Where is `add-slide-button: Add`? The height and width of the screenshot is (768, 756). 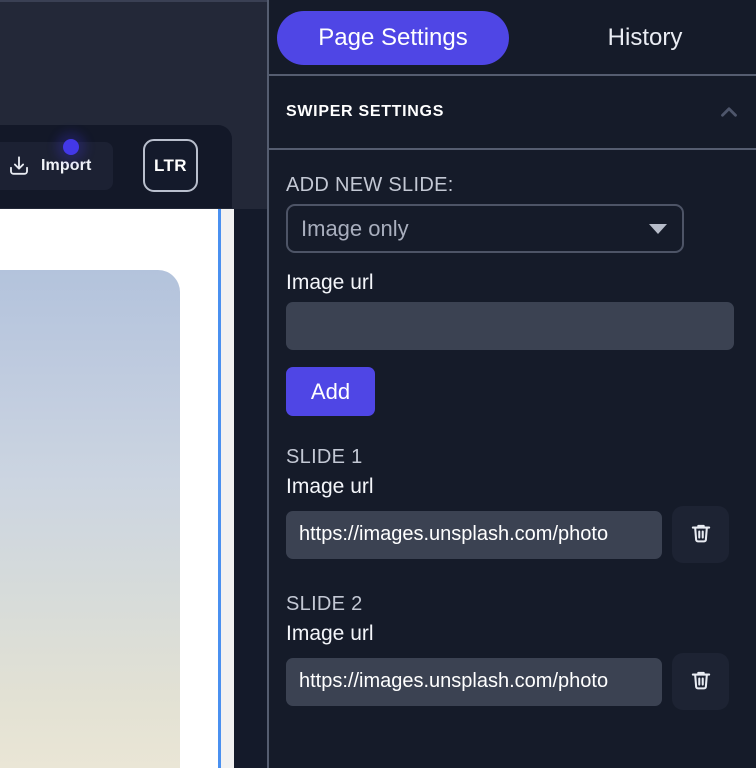
add-slide-button: Add is located at coordinates (330, 391).